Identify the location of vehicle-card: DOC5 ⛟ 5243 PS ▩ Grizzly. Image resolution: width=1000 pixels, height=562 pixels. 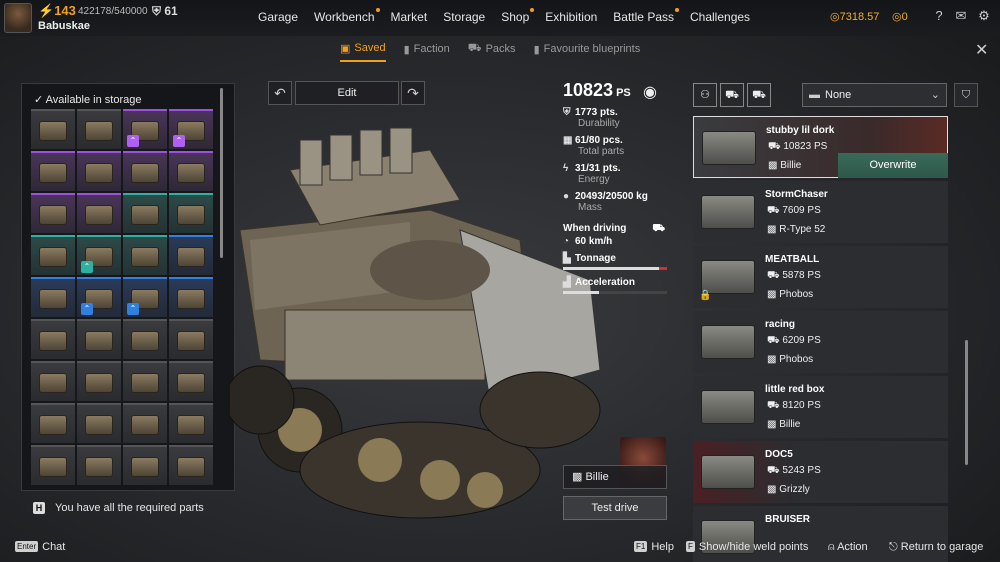
(820, 472).